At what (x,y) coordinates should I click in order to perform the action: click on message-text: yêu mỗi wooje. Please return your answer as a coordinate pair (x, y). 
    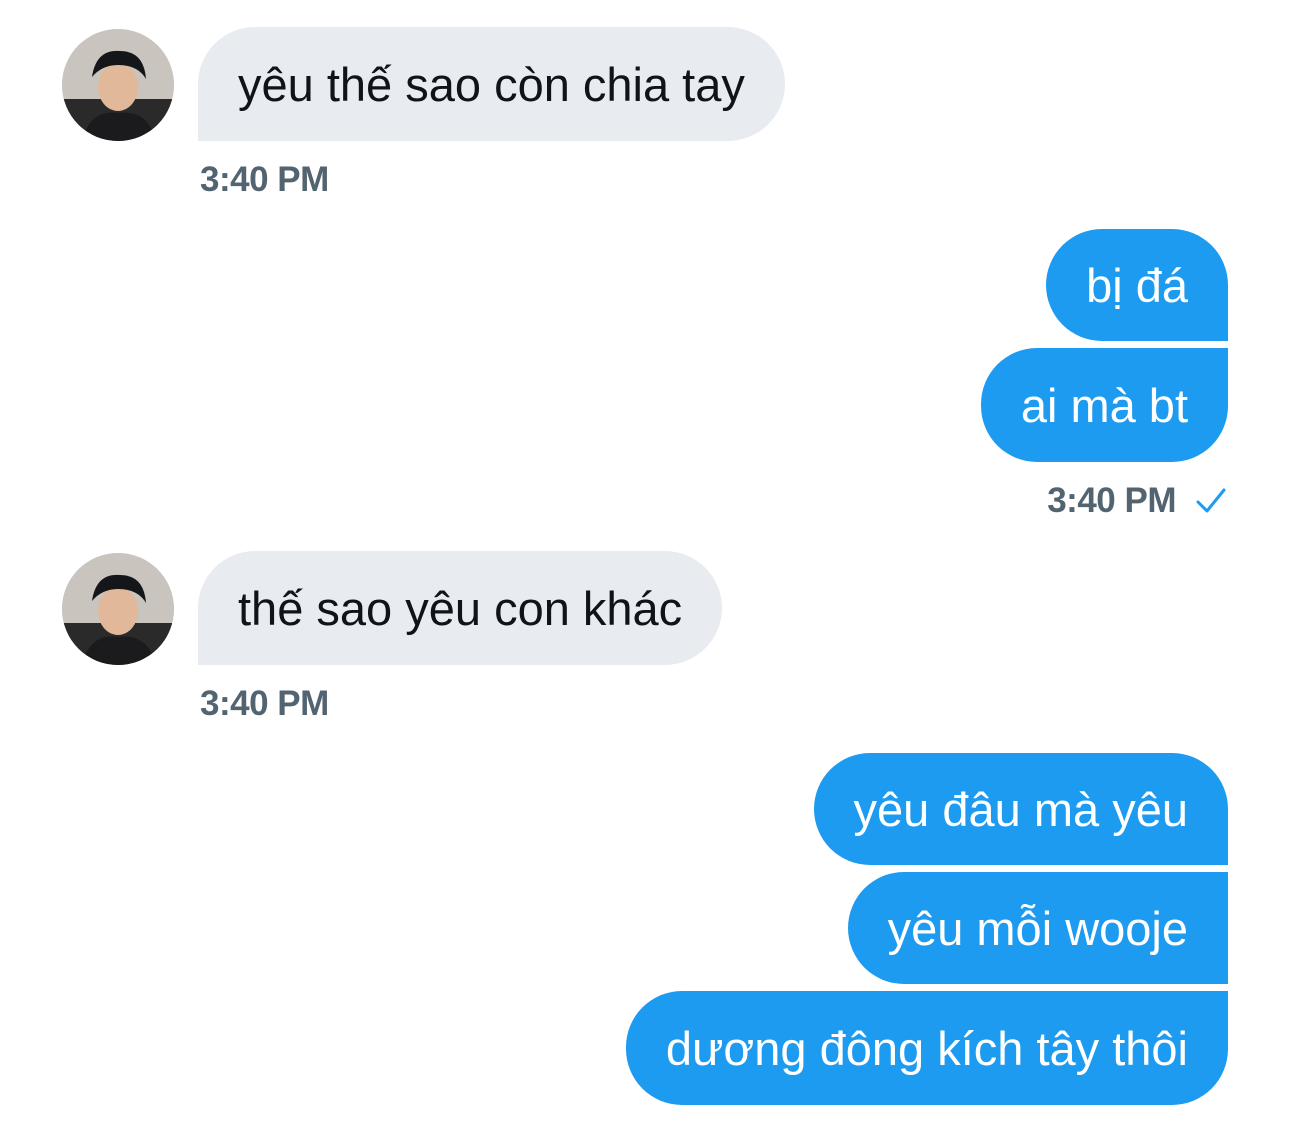
    Looking at the image, I should click on (1037, 928).